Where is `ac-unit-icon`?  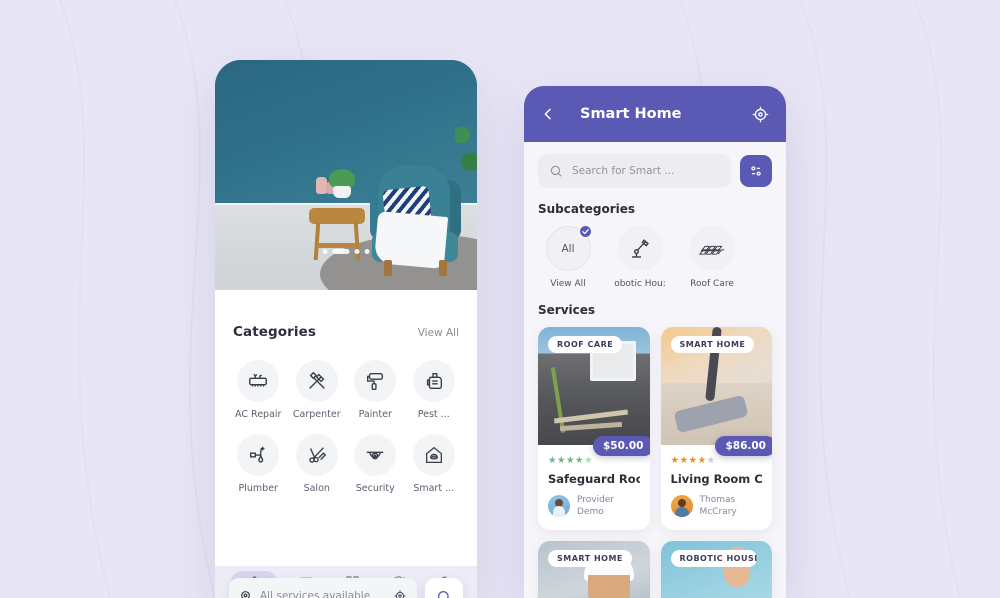
ac-unit-icon is located at coordinates (258, 380).